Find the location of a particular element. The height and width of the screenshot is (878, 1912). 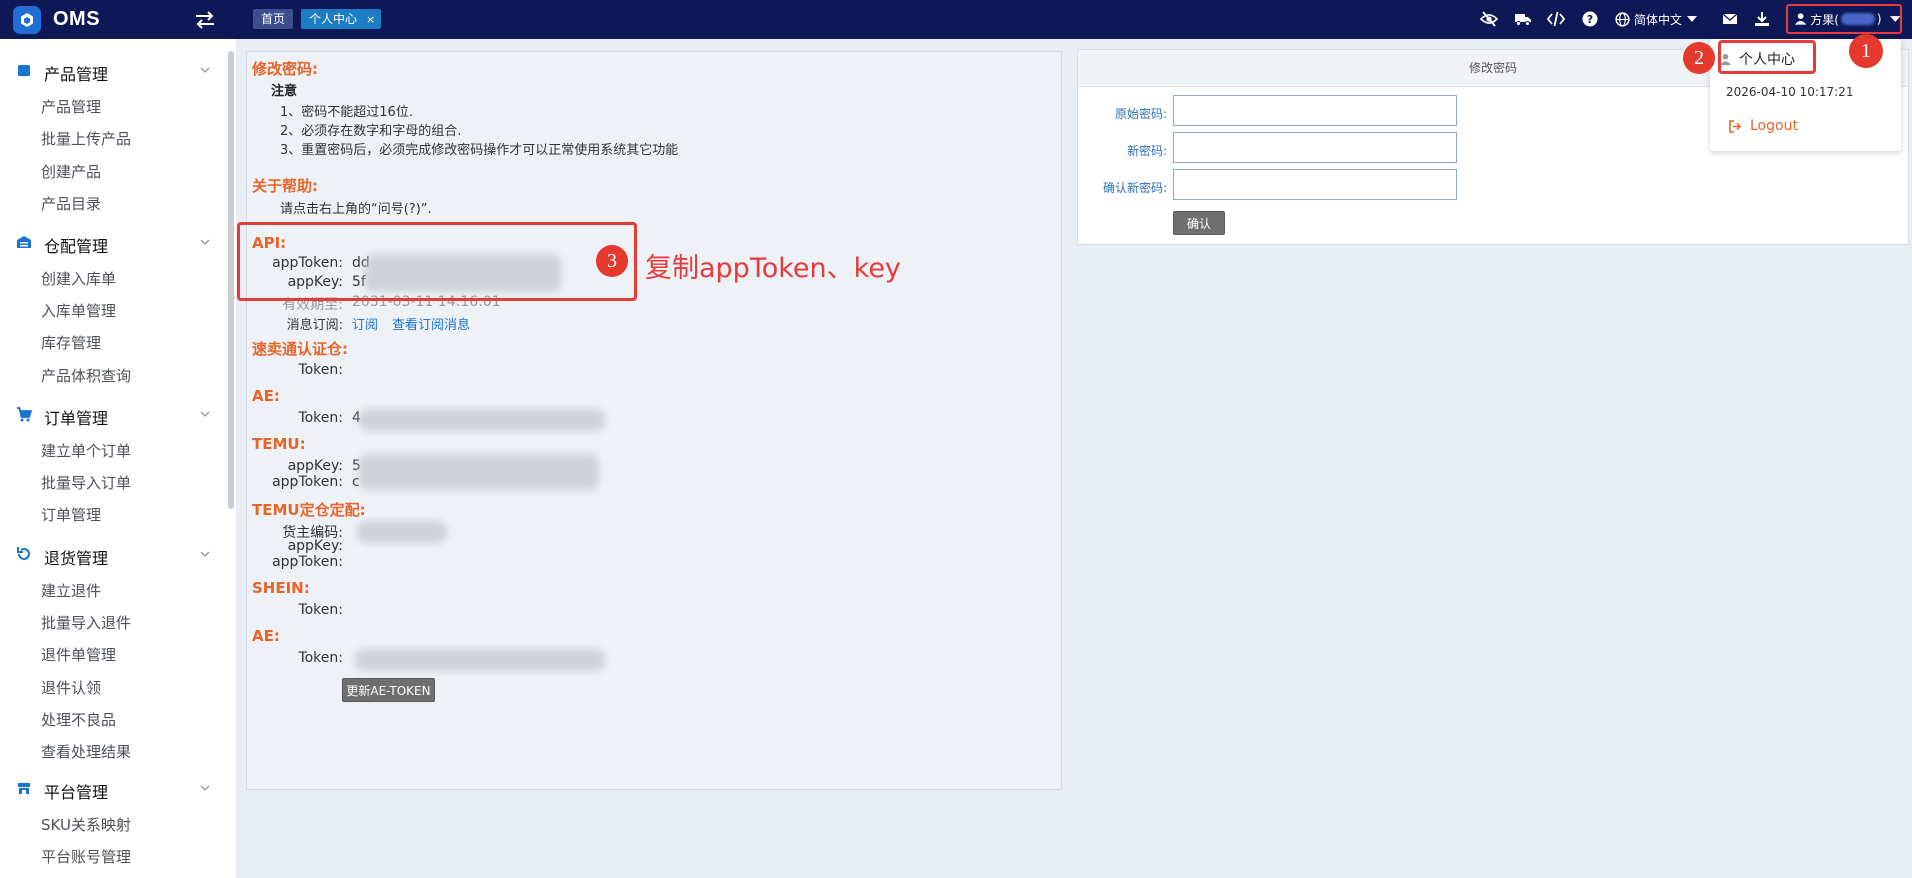

sidebar-category-platform: 平台管理 is located at coordinates (114, 788).